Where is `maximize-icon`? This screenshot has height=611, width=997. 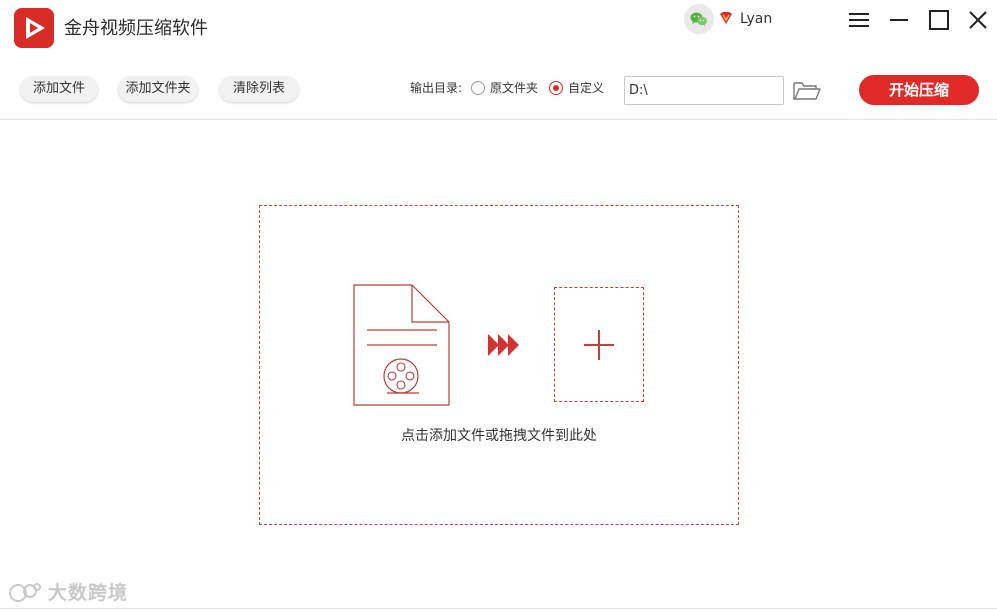
maximize-icon is located at coordinates (939, 20).